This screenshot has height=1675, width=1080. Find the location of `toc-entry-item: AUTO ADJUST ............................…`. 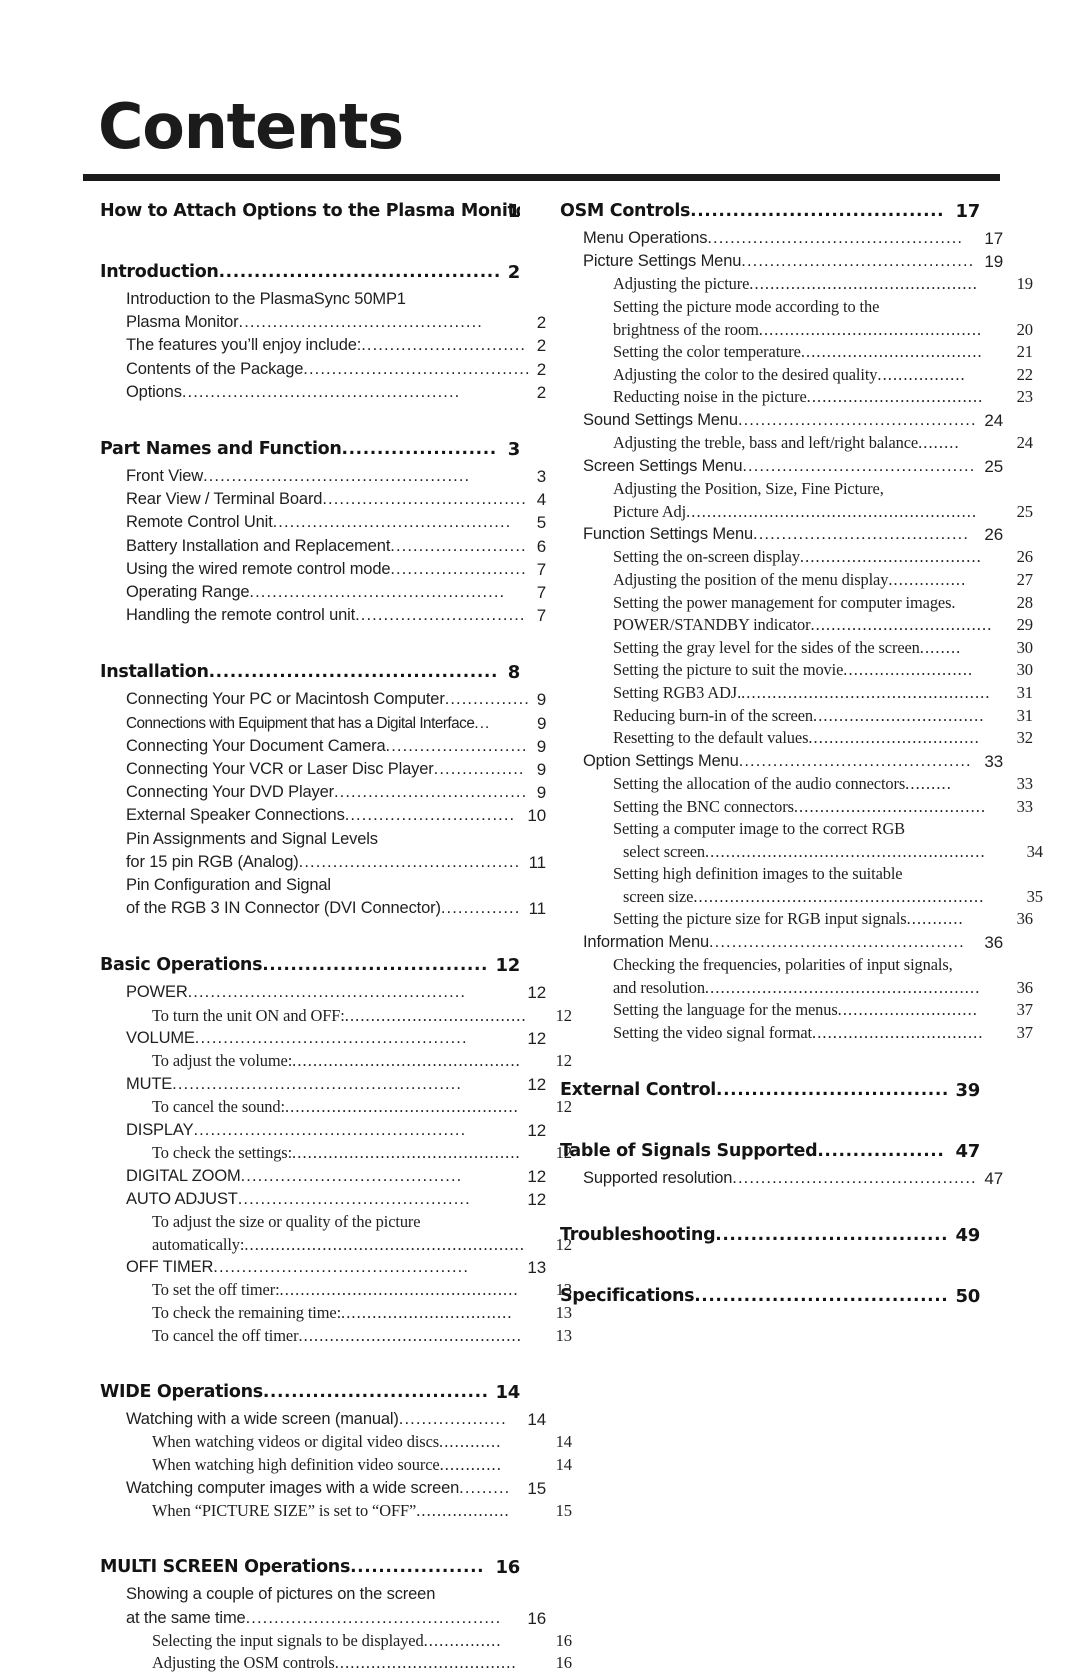

toc-entry-item: AUTO ADJUST ............................… is located at coordinates (323, 1199).